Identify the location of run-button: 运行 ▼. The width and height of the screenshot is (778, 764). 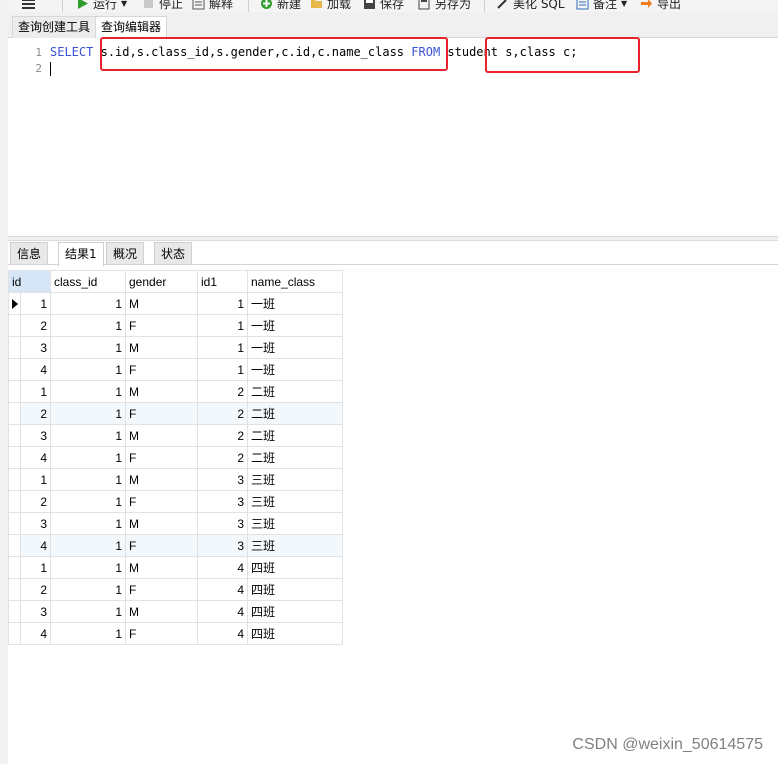
(101, 6).